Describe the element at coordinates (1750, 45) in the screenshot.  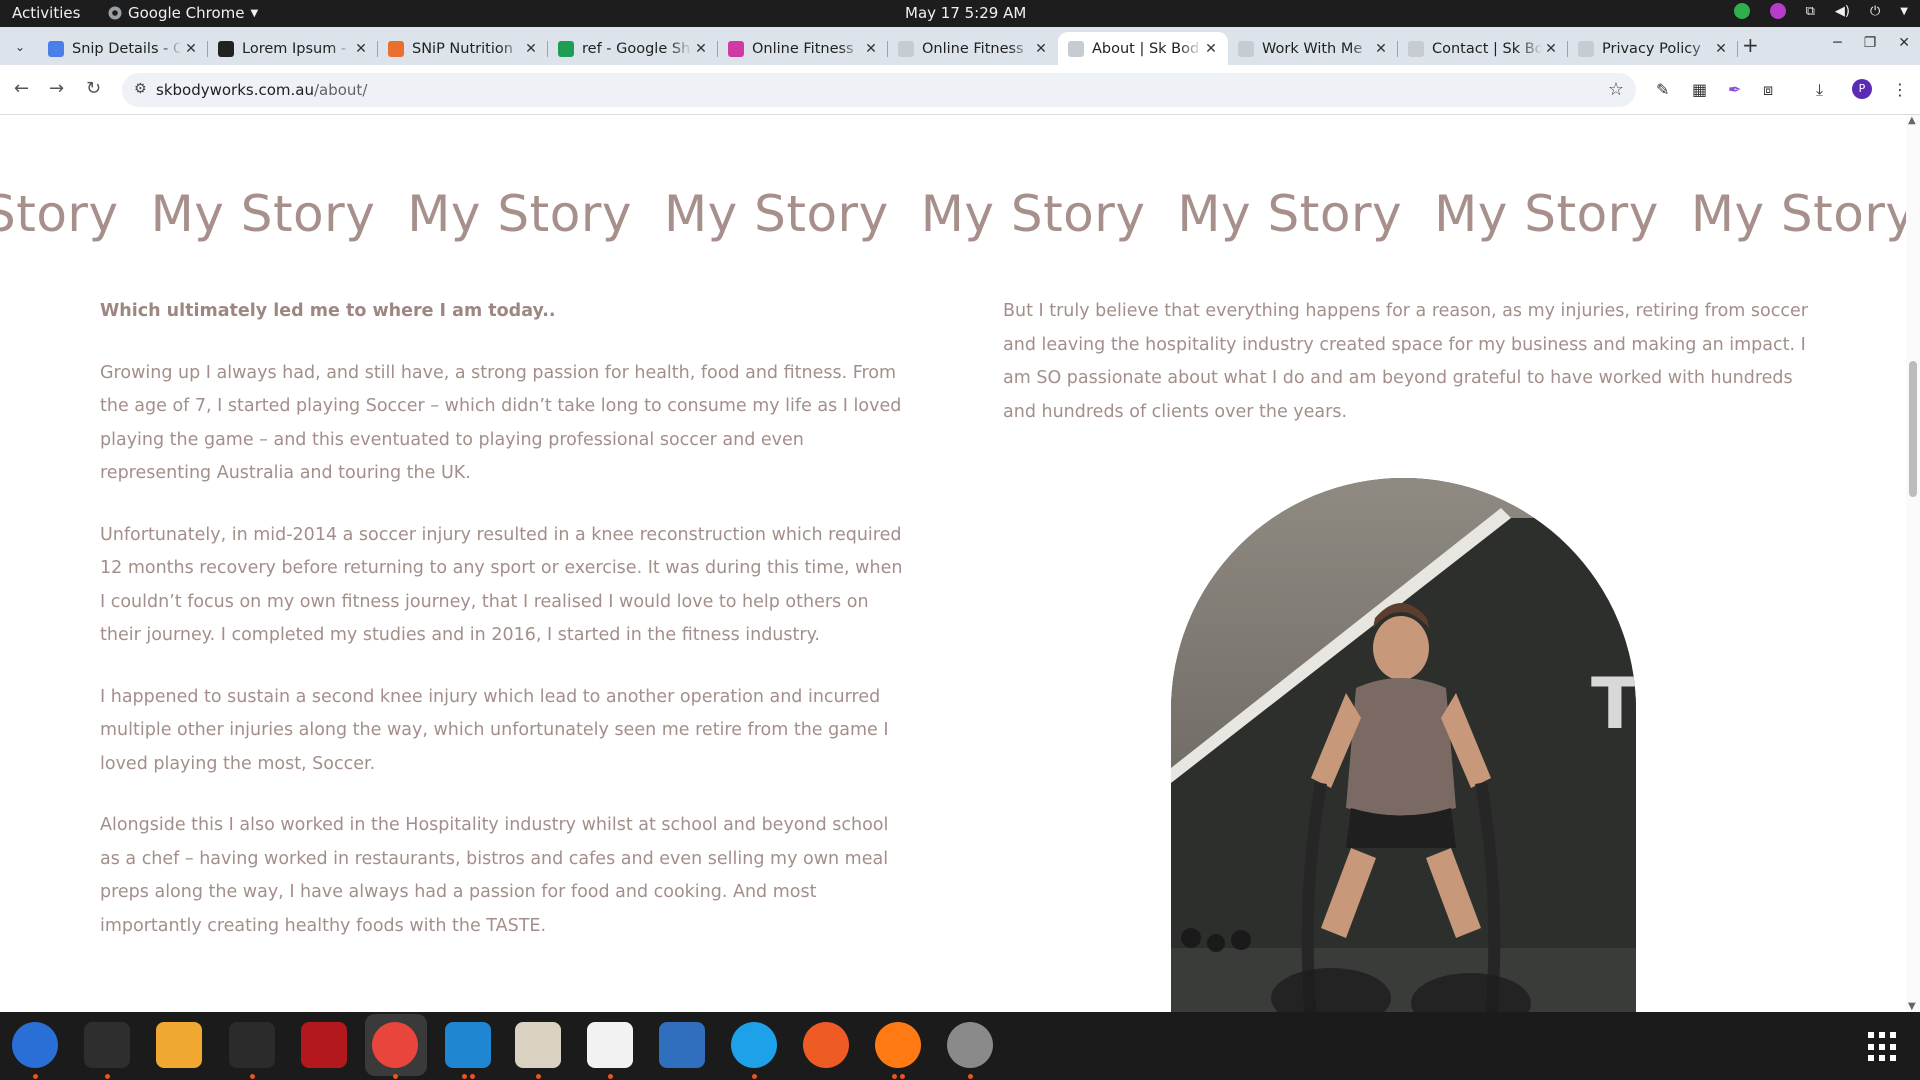
I see `new-tab-plus-icon: +` at that location.